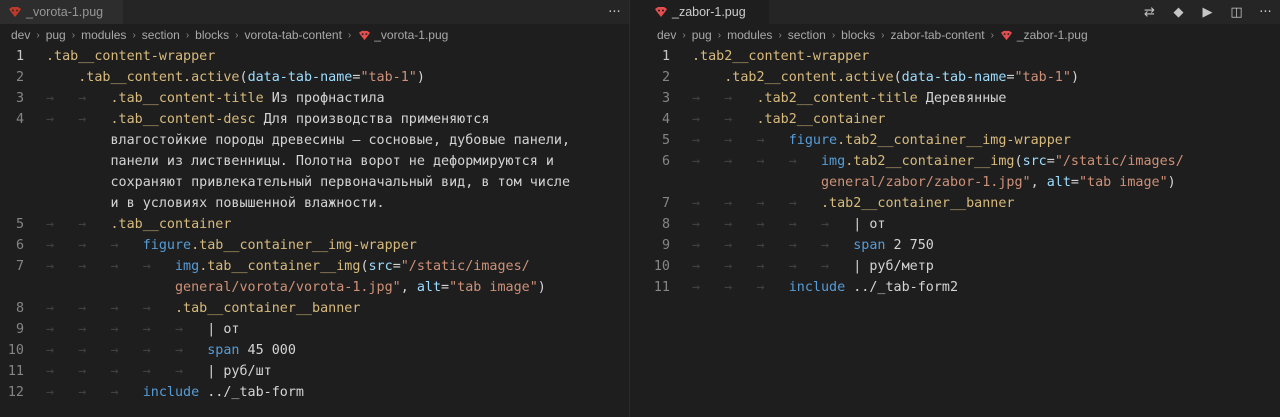 The image size is (1280, 417). What do you see at coordinates (364, 266) in the screenshot?
I see `token-plain: (` at bounding box center [364, 266].